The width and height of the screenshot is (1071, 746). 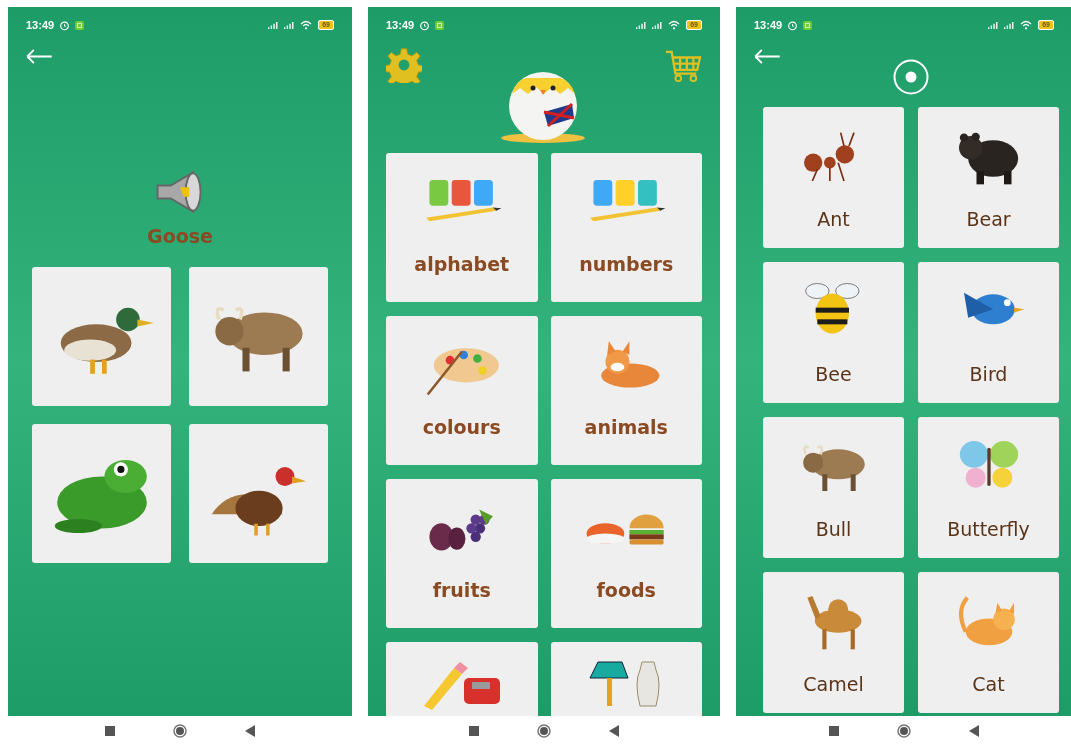 I want to click on animal-card: Bird, so click(x=988, y=332).